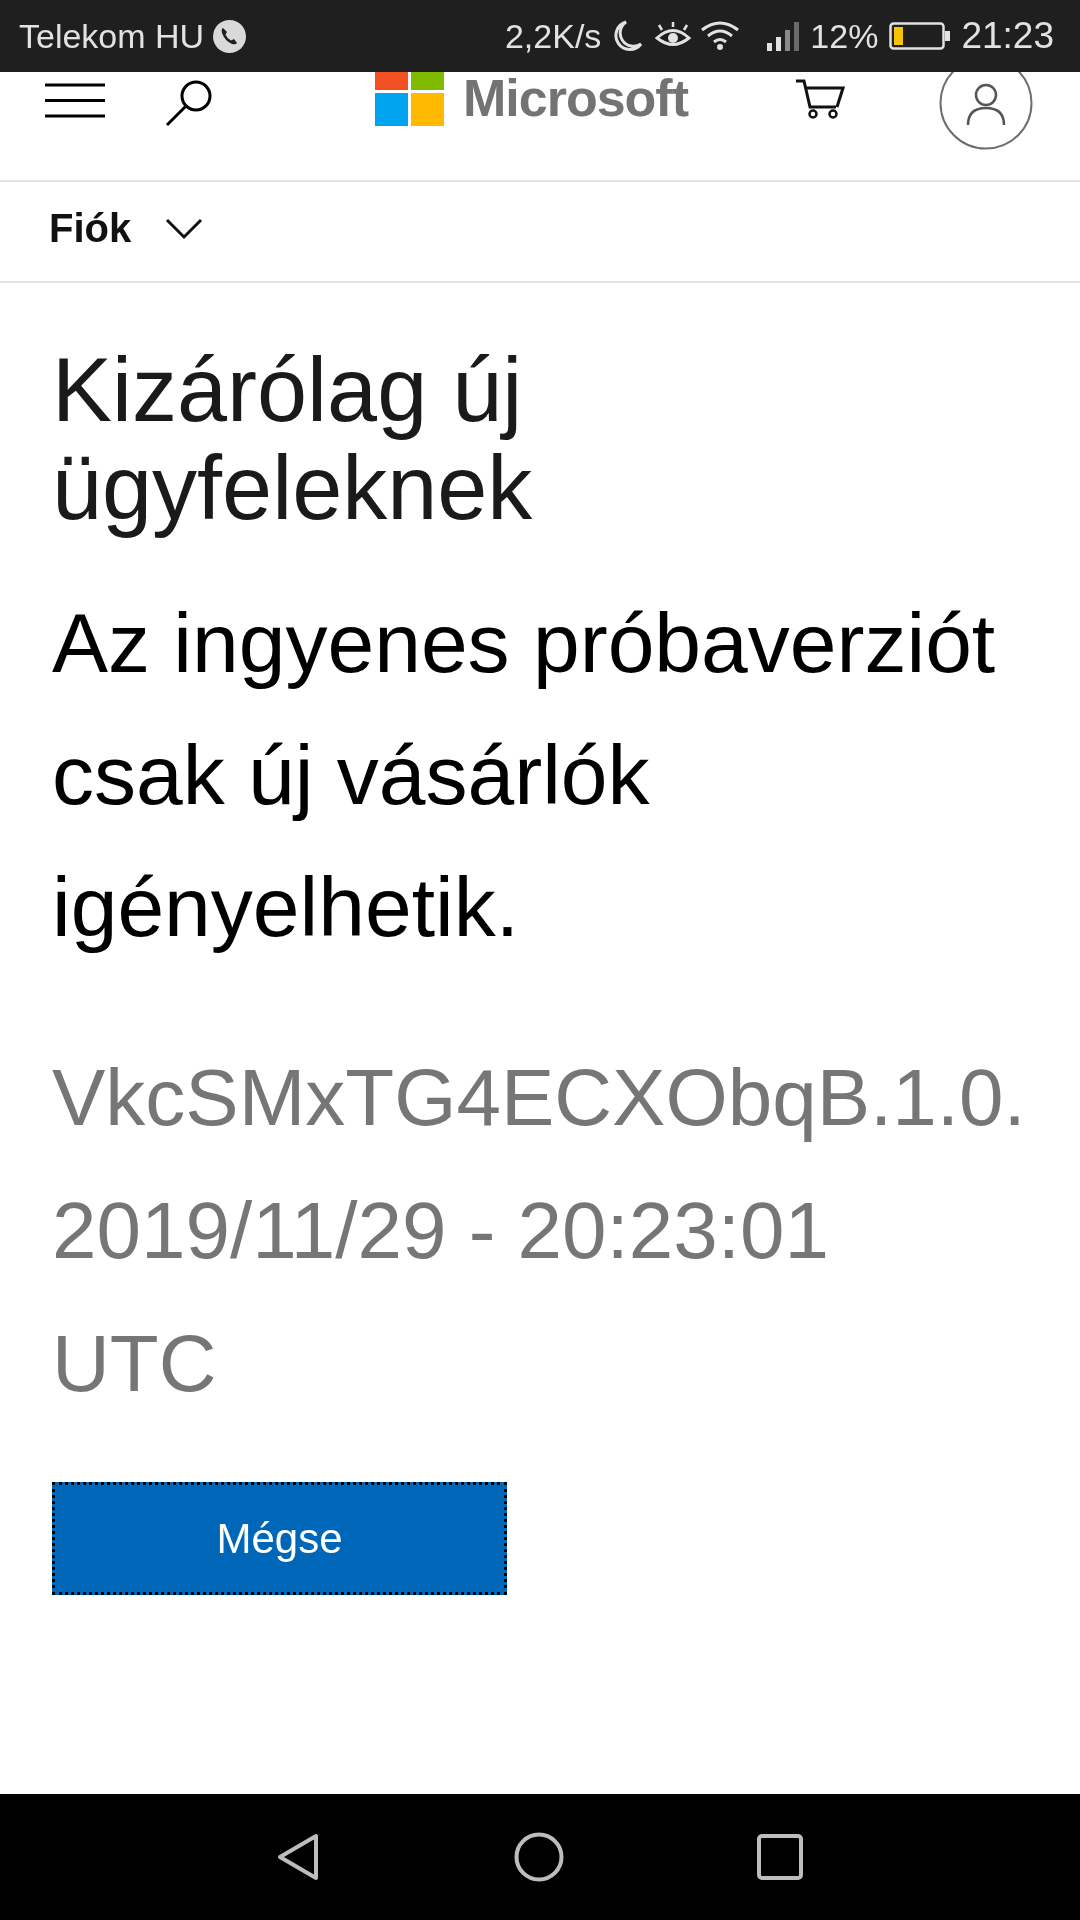  I want to click on cart-icon, so click(820, 99).